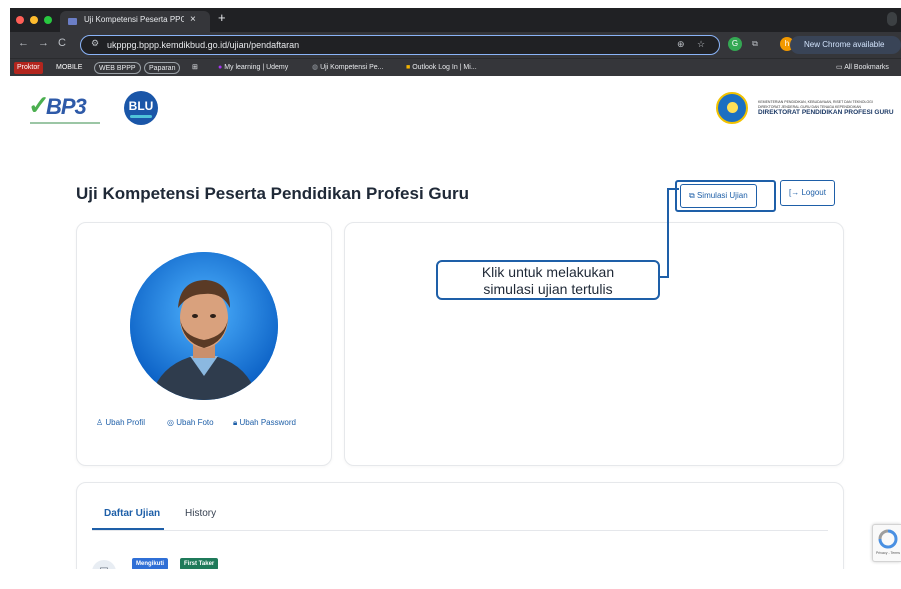  What do you see at coordinates (460, 525) in the screenshot?
I see `exam-tabs-card` at bounding box center [460, 525].